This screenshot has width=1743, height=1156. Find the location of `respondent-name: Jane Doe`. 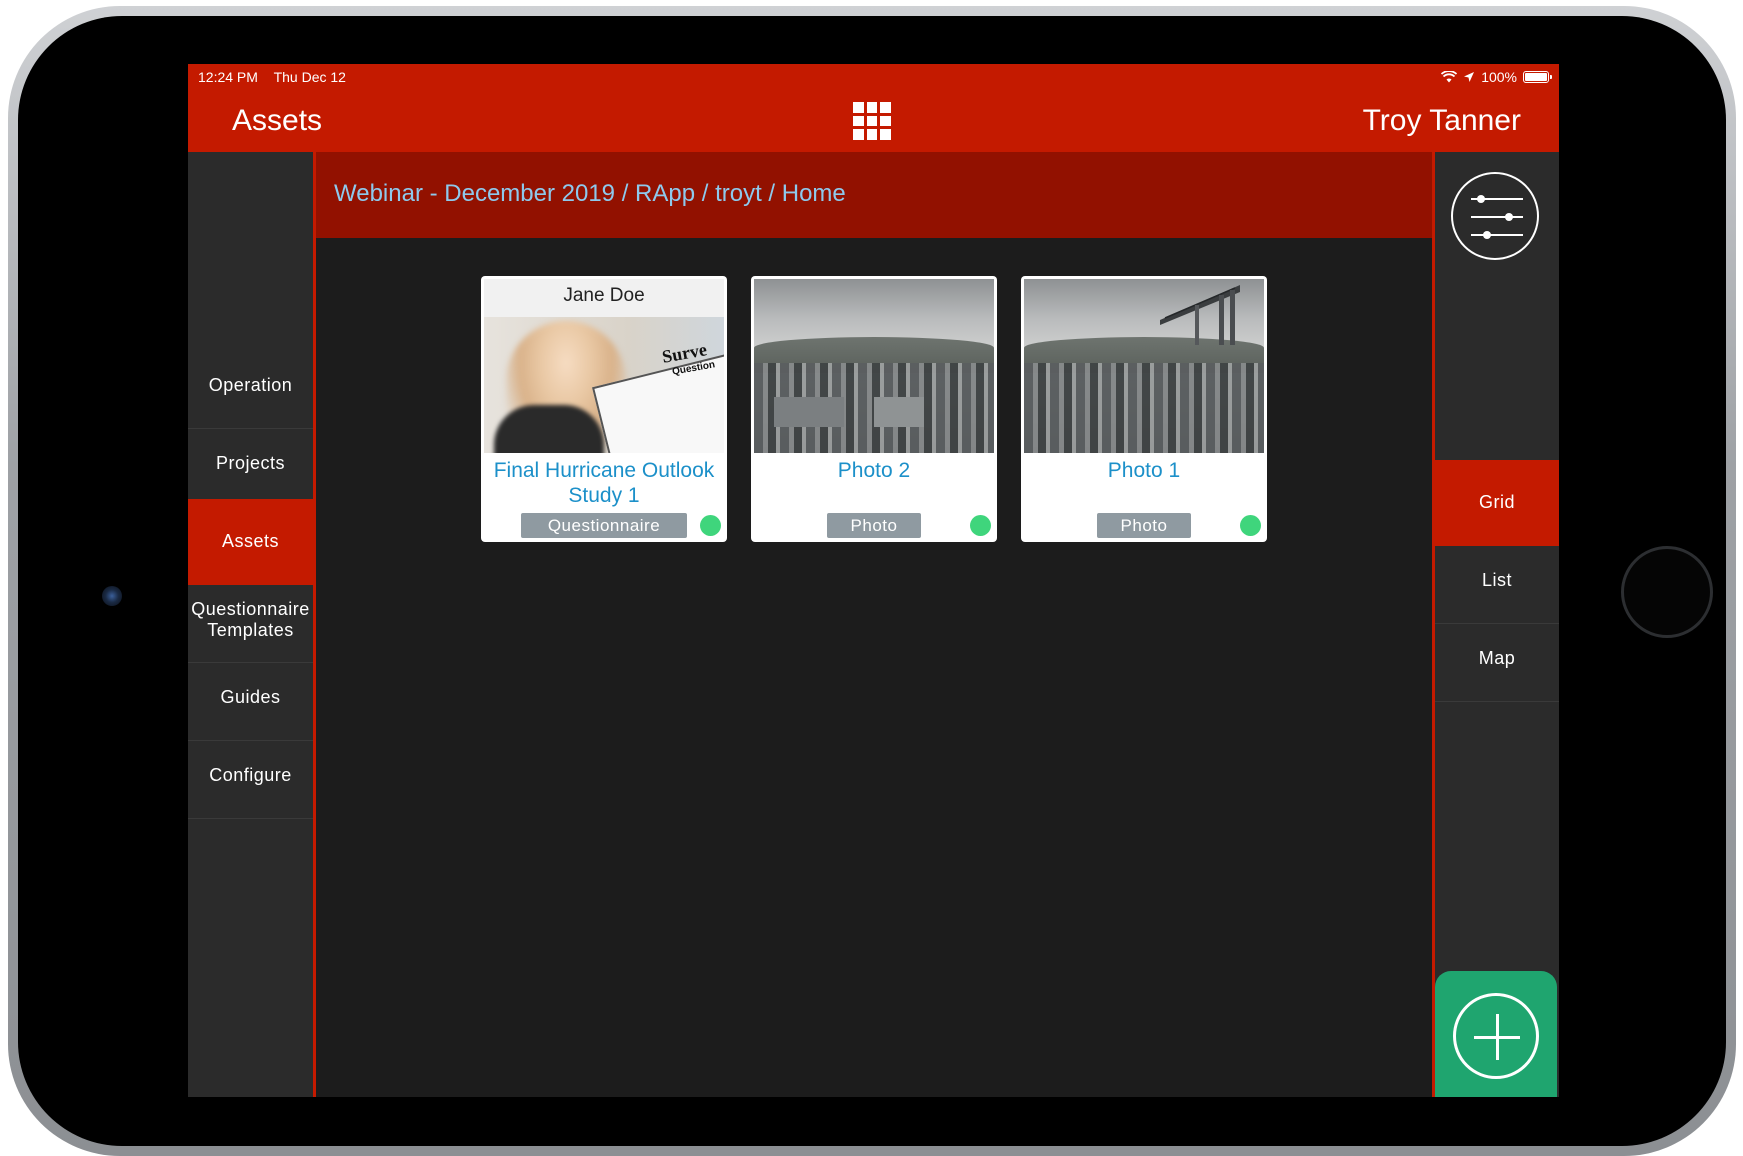

respondent-name: Jane Doe is located at coordinates (604, 295).